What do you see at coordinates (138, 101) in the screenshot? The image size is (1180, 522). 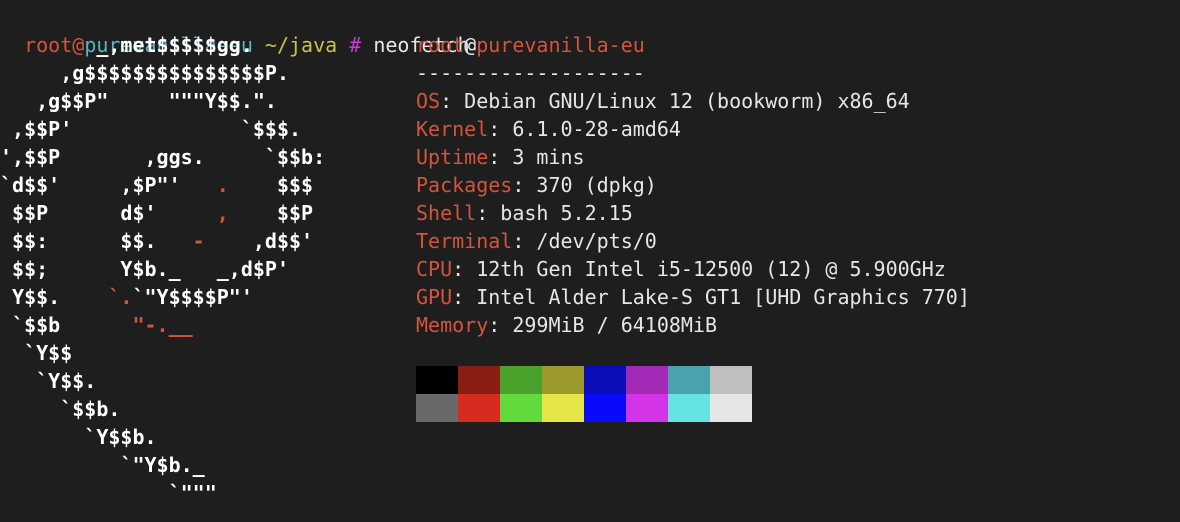 I see `logo-line: ,g$$P" """Y$$.".` at bounding box center [138, 101].